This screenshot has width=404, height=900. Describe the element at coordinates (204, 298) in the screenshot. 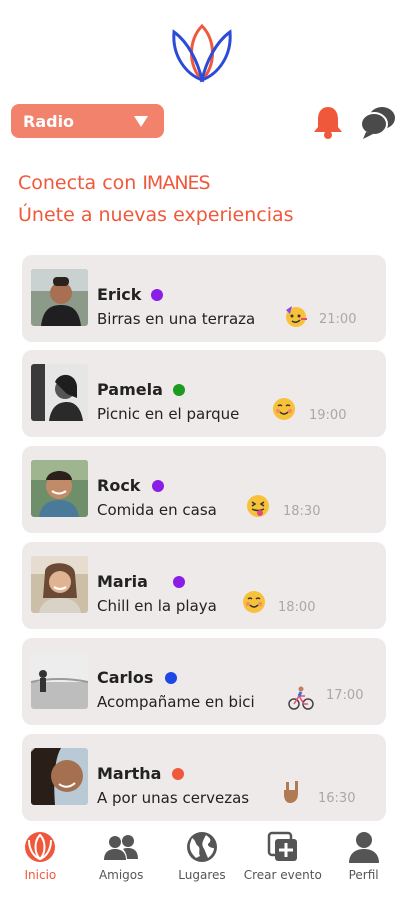

I see `event-card: Erick Birras en una terraza 21:00` at that location.